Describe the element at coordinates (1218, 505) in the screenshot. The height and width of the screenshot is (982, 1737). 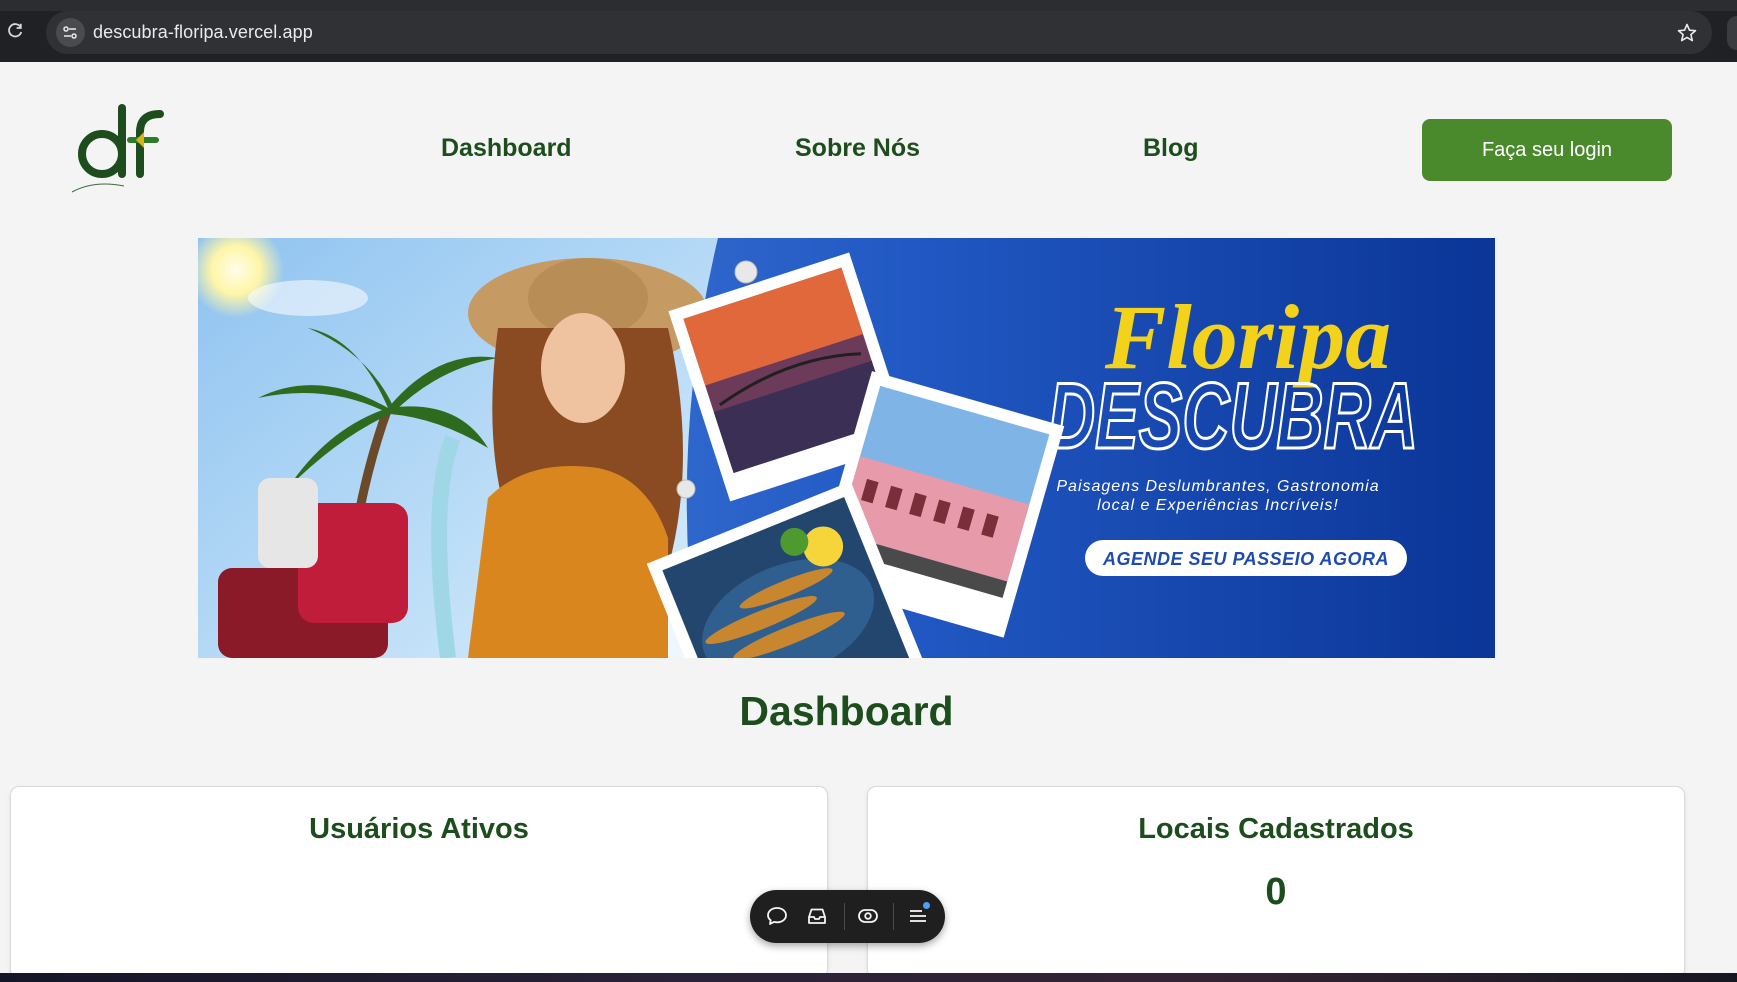
I see `banner-subtitle-2: local e Experiências Incríveis!` at that location.